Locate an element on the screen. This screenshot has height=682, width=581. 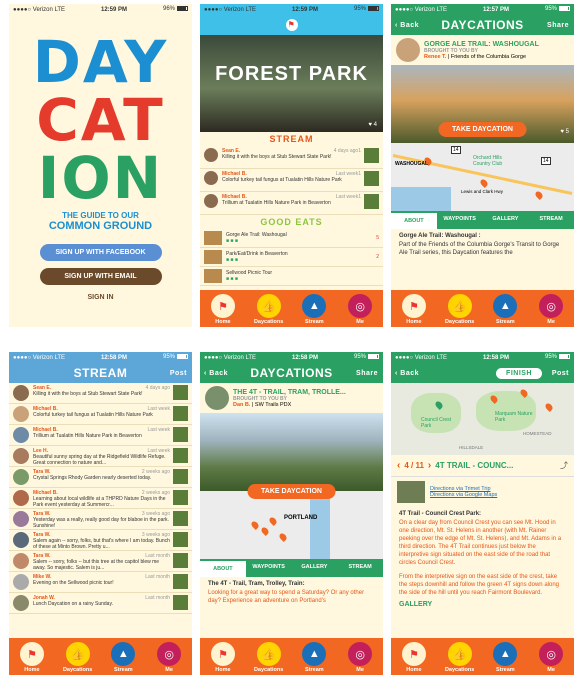
sign-in-link: SIGN IN is located at coordinates (100, 297).